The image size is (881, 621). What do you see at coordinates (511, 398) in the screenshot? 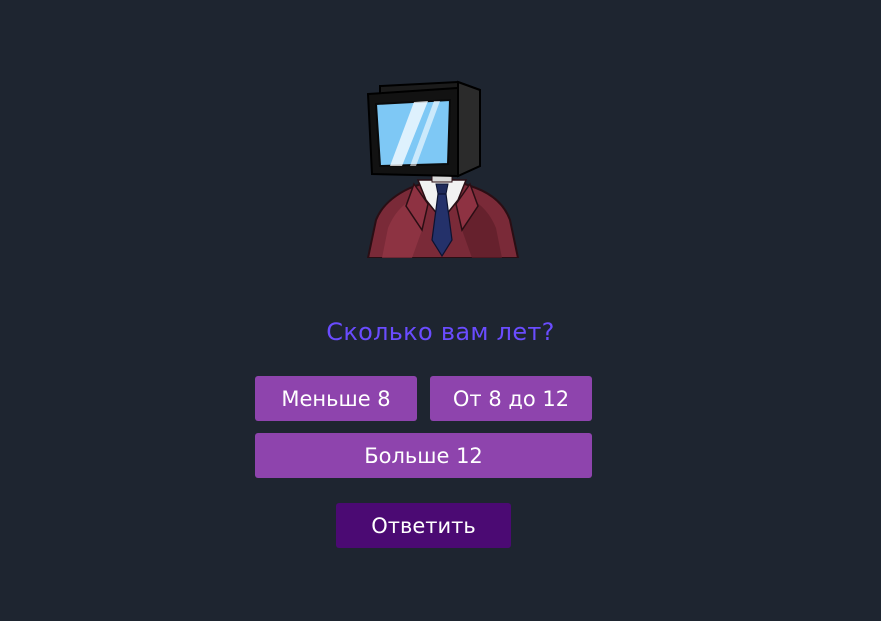
I see `answer-option-8-to-12: От 8 до 12` at bounding box center [511, 398].